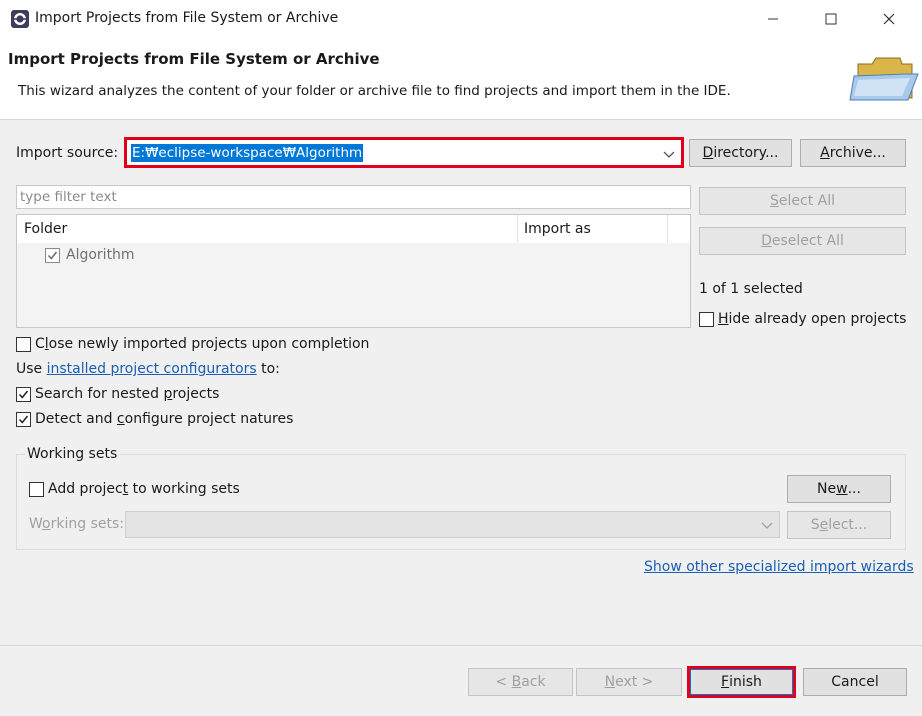 The image size is (922, 716). What do you see at coordinates (452, 524) in the screenshot?
I see `working-sets-combo` at bounding box center [452, 524].